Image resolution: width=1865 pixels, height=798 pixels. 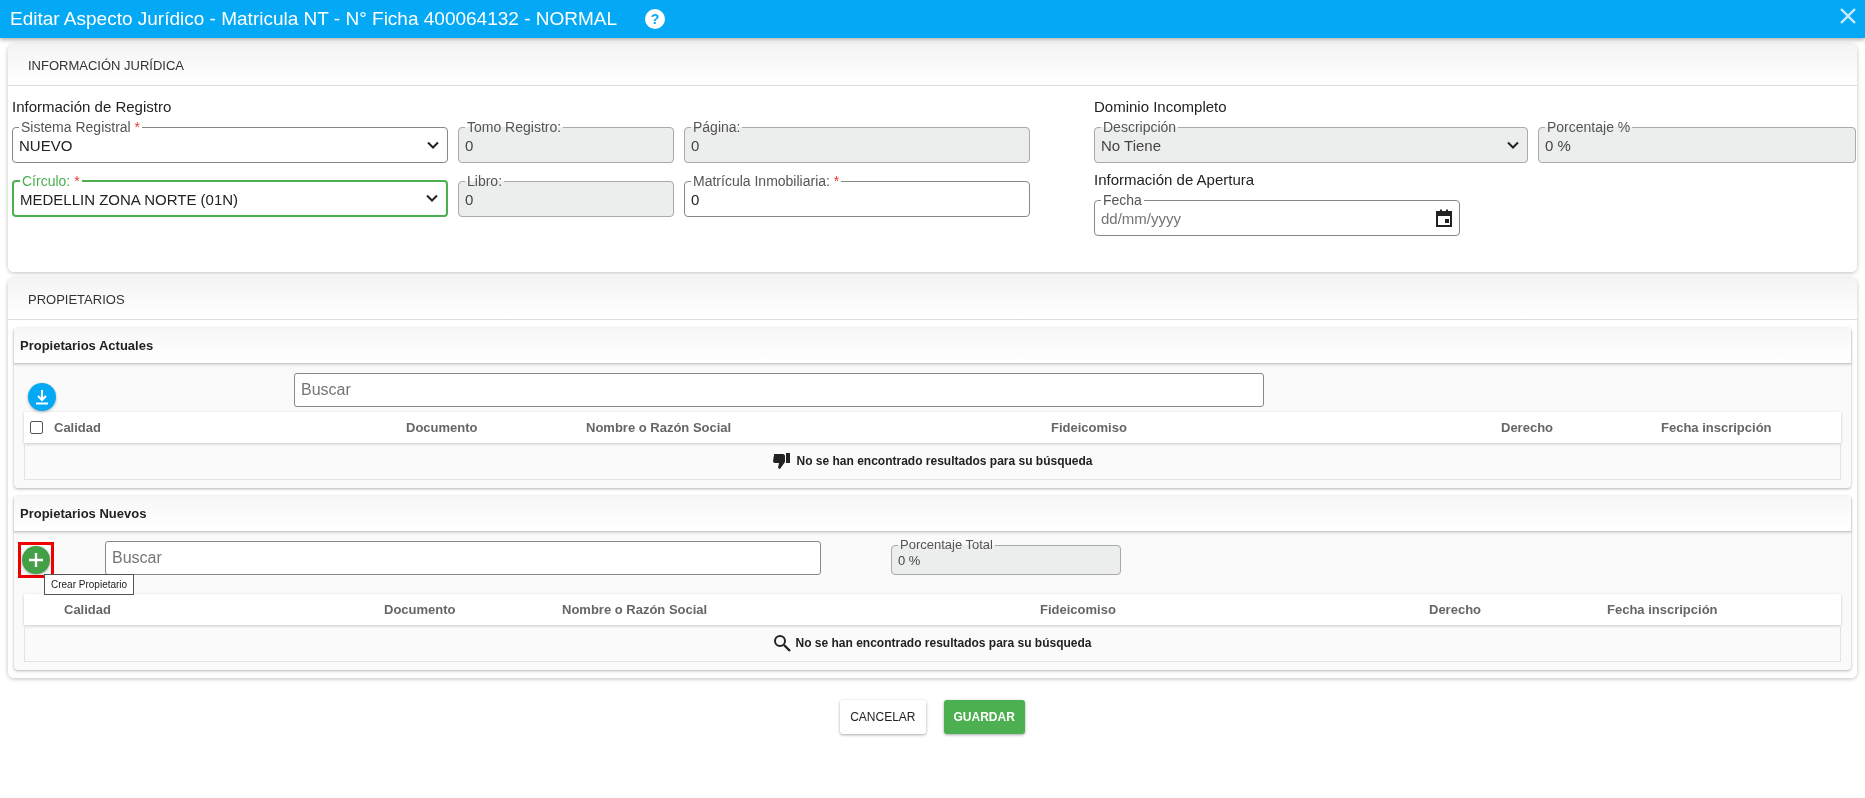 What do you see at coordinates (51, 181) in the screenshot?
I see `field-label: Círculo: *` at bounding box center [51, 181].